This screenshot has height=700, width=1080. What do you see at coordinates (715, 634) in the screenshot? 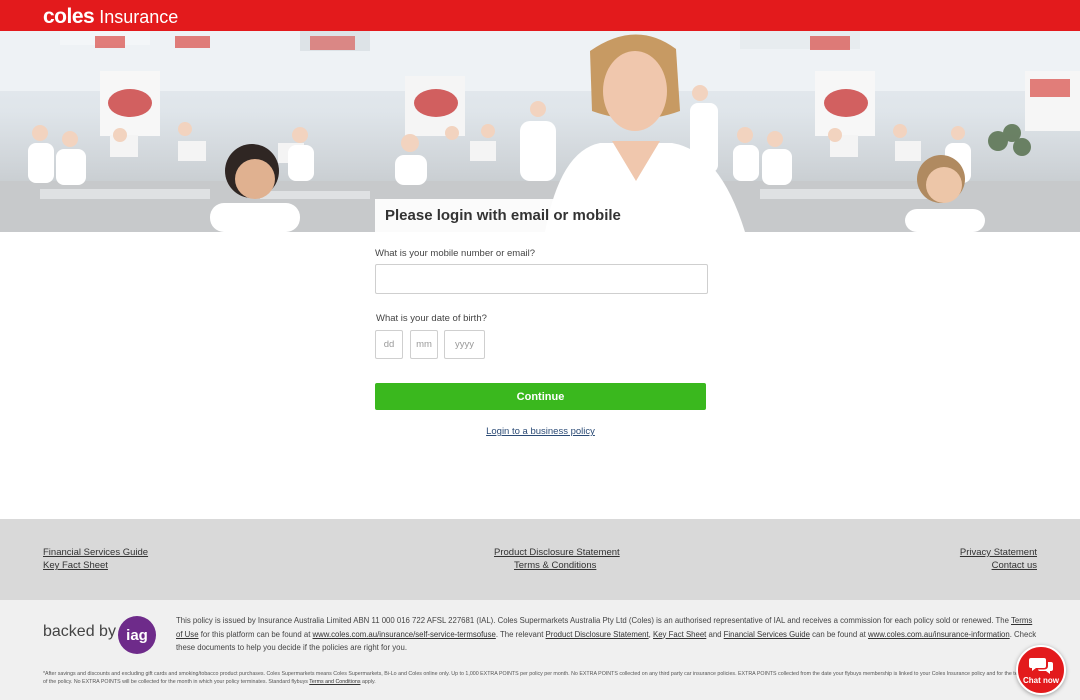
I see `legal-text-part: and` at bounding box center [715, 634].